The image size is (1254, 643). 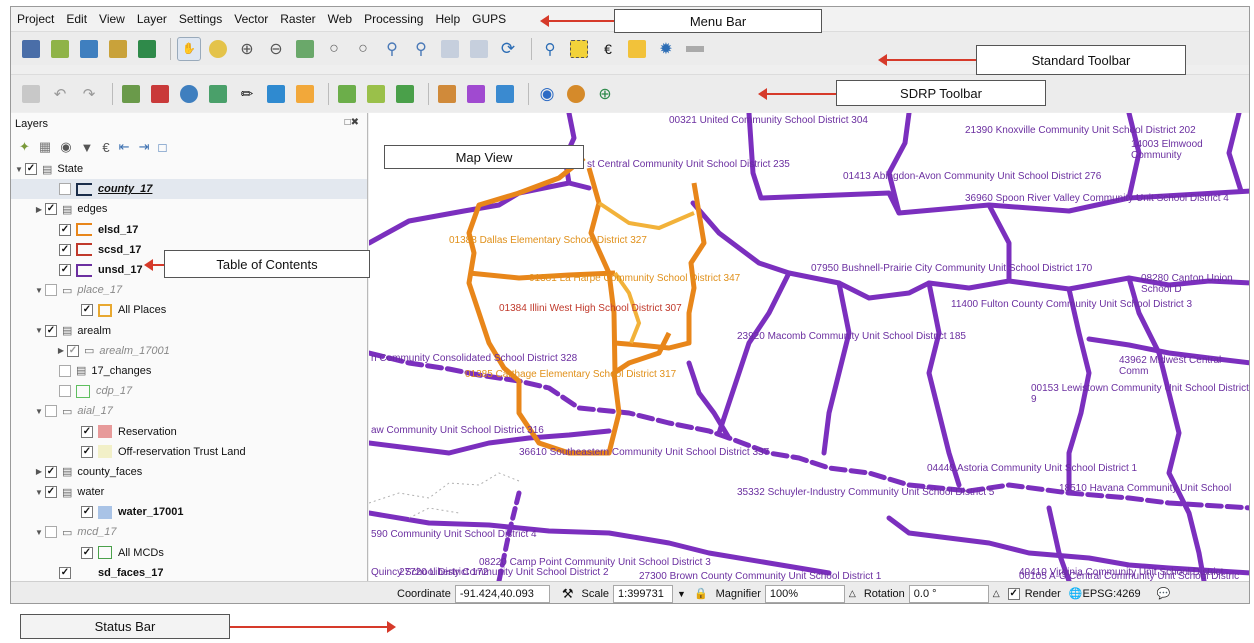 What do you see at coordinates (89, 94) in the screenshot?
I see `redo-icon: ↷` at bounding box center [89, 94].